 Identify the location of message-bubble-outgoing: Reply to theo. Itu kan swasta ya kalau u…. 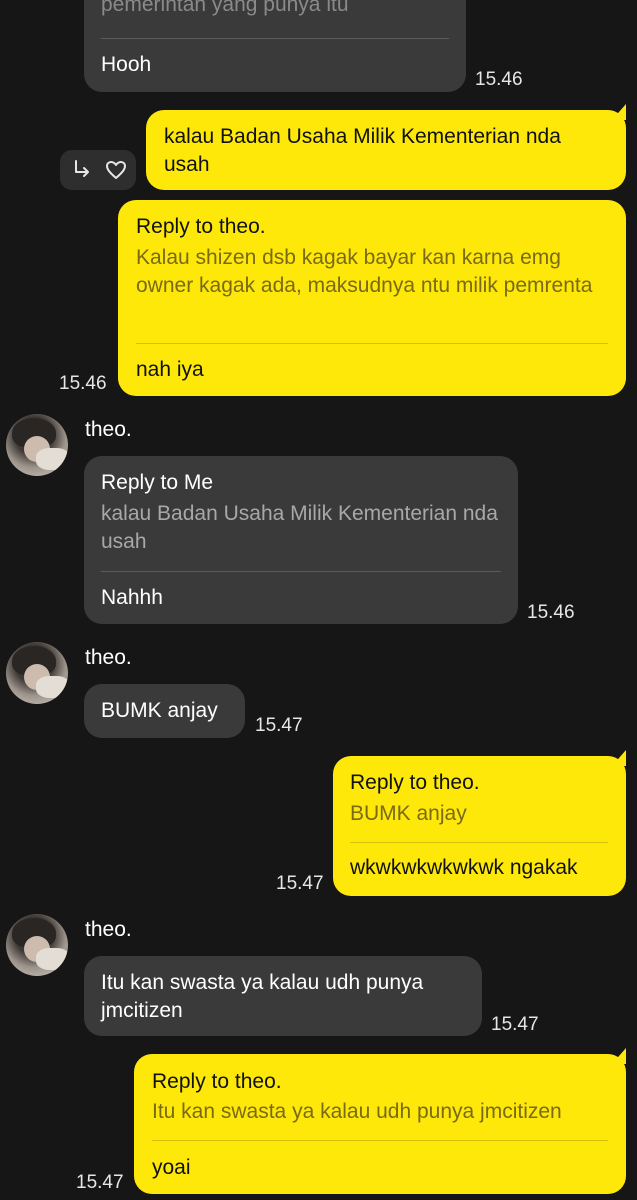
(380, 1124).